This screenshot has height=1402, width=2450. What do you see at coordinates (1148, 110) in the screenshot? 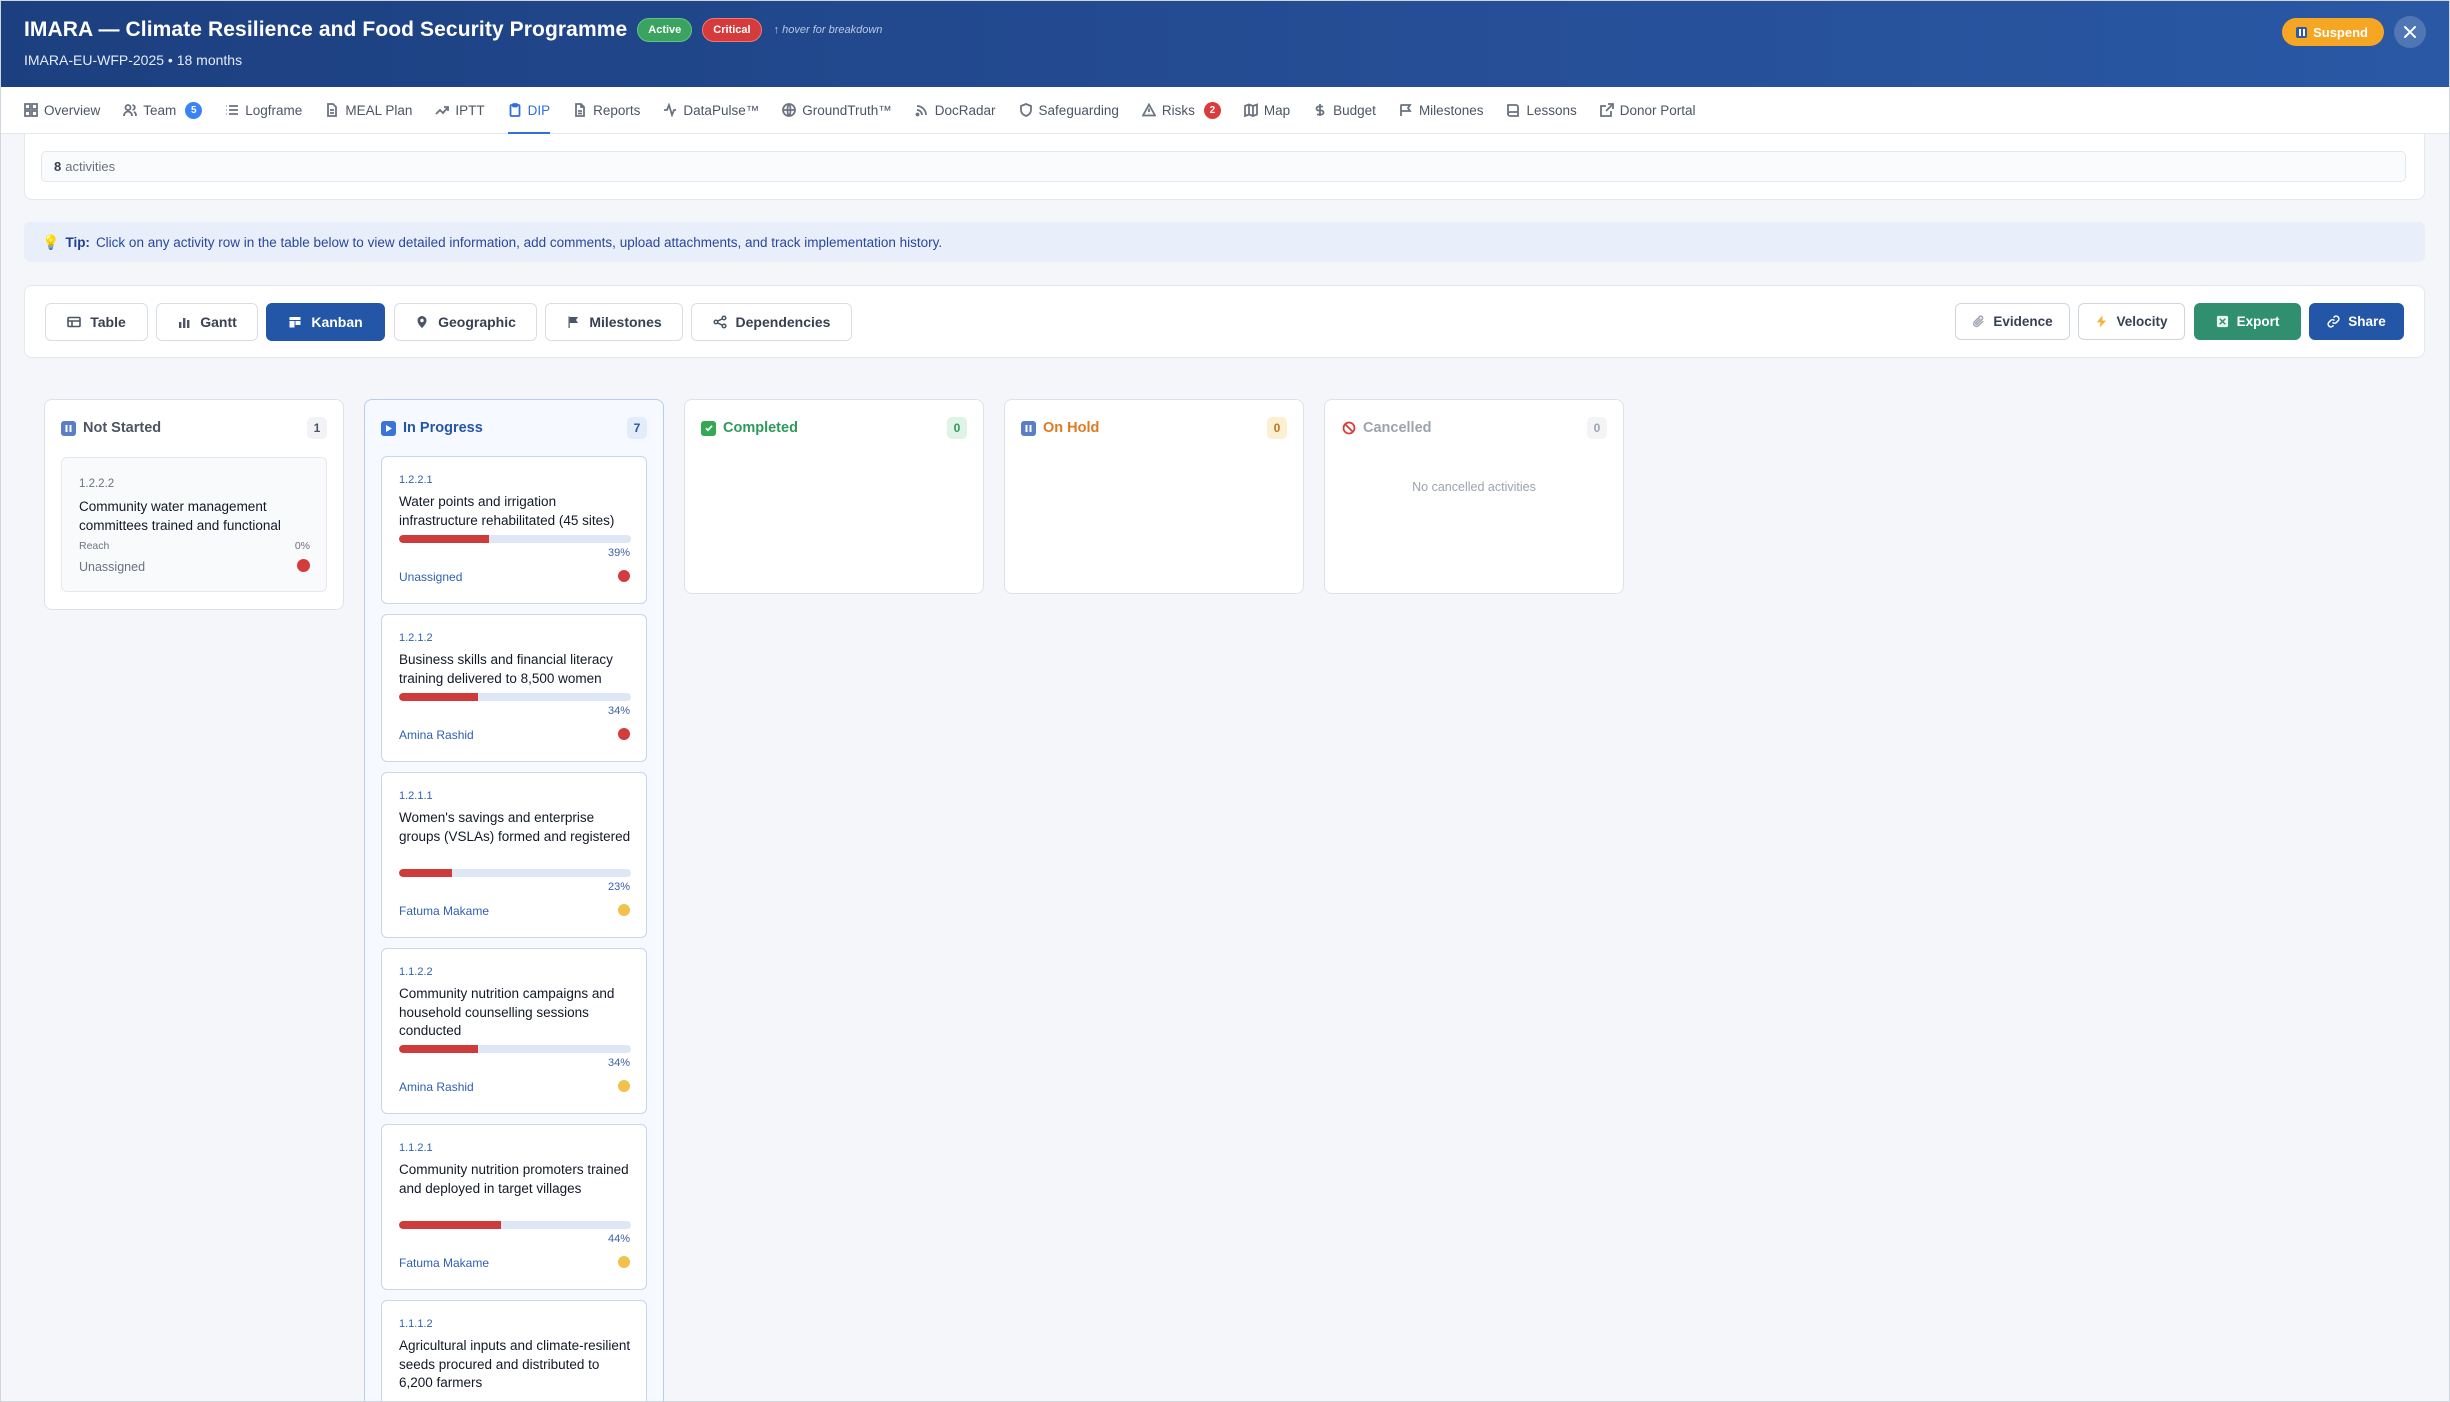
I see `warning-icon` at bounding box center [1148, 110].